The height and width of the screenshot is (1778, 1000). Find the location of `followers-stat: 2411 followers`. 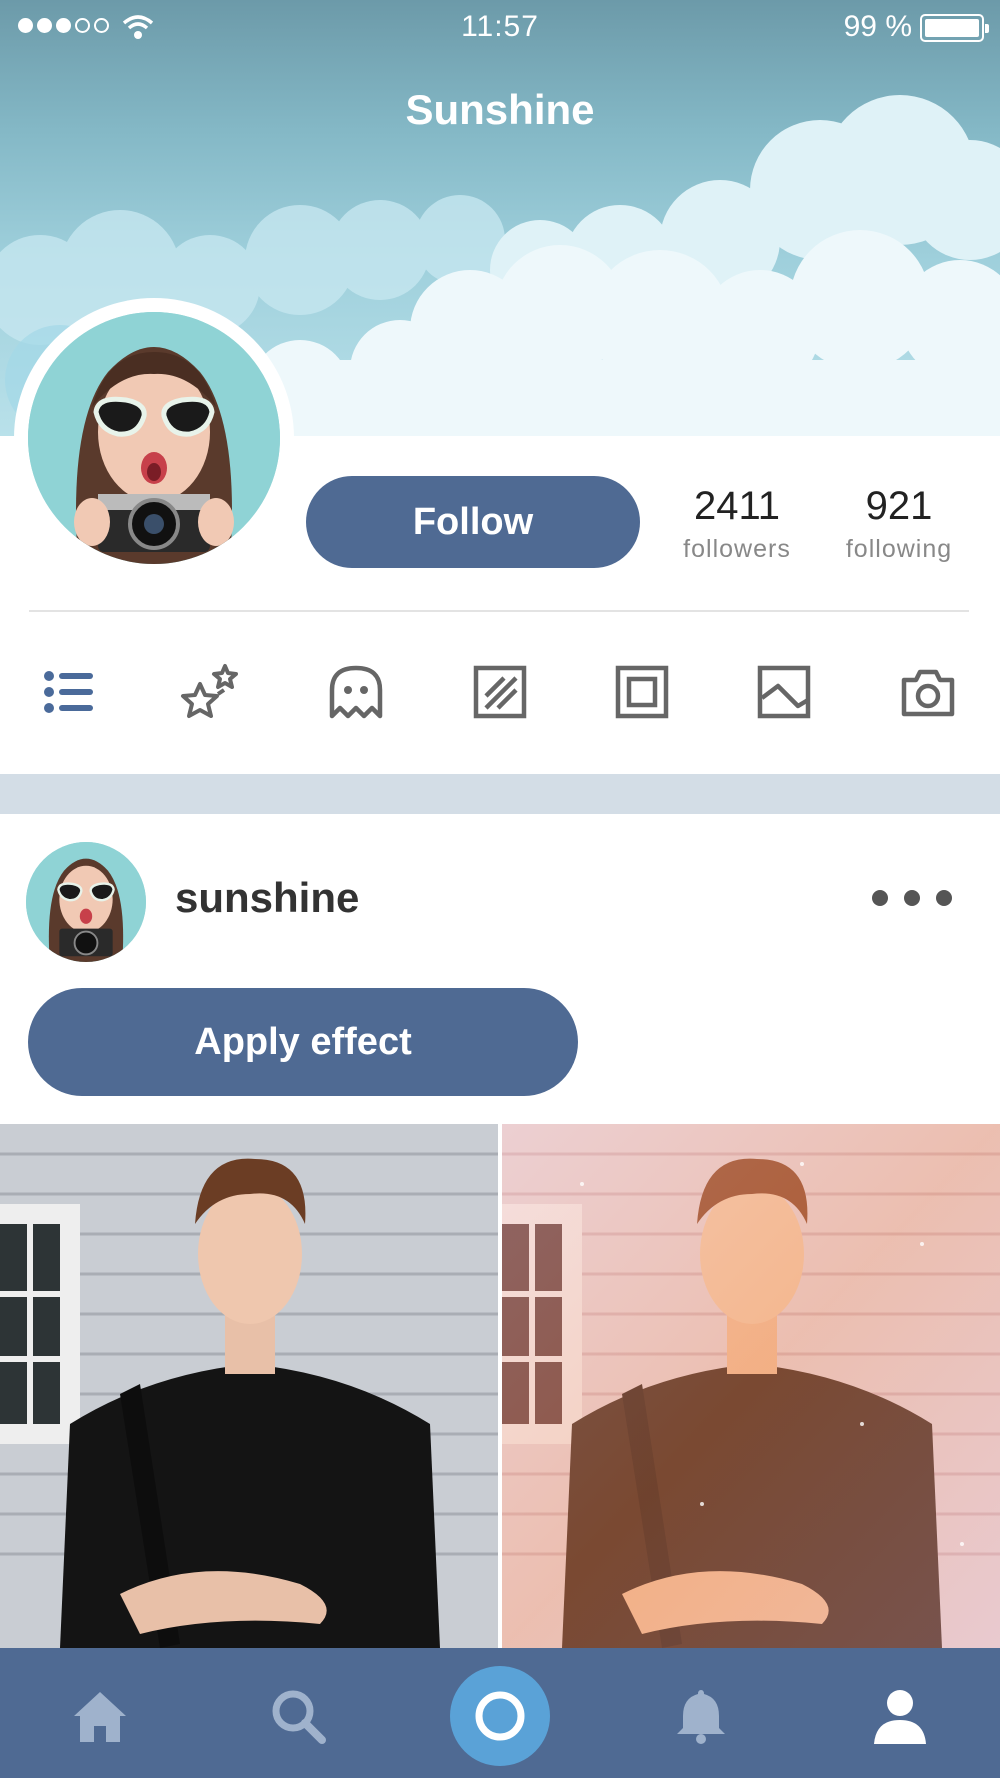

followers-stat: 2411 followers is located at coordinates (737, 524).